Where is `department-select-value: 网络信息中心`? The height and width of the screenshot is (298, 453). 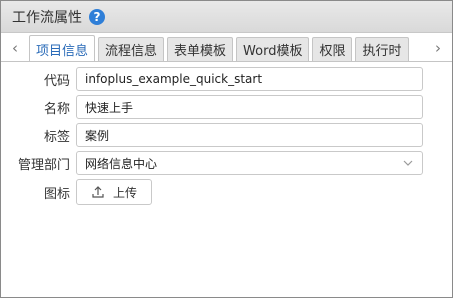
department-select-value: 网络信息中心 is located at coordinates (121, 163).